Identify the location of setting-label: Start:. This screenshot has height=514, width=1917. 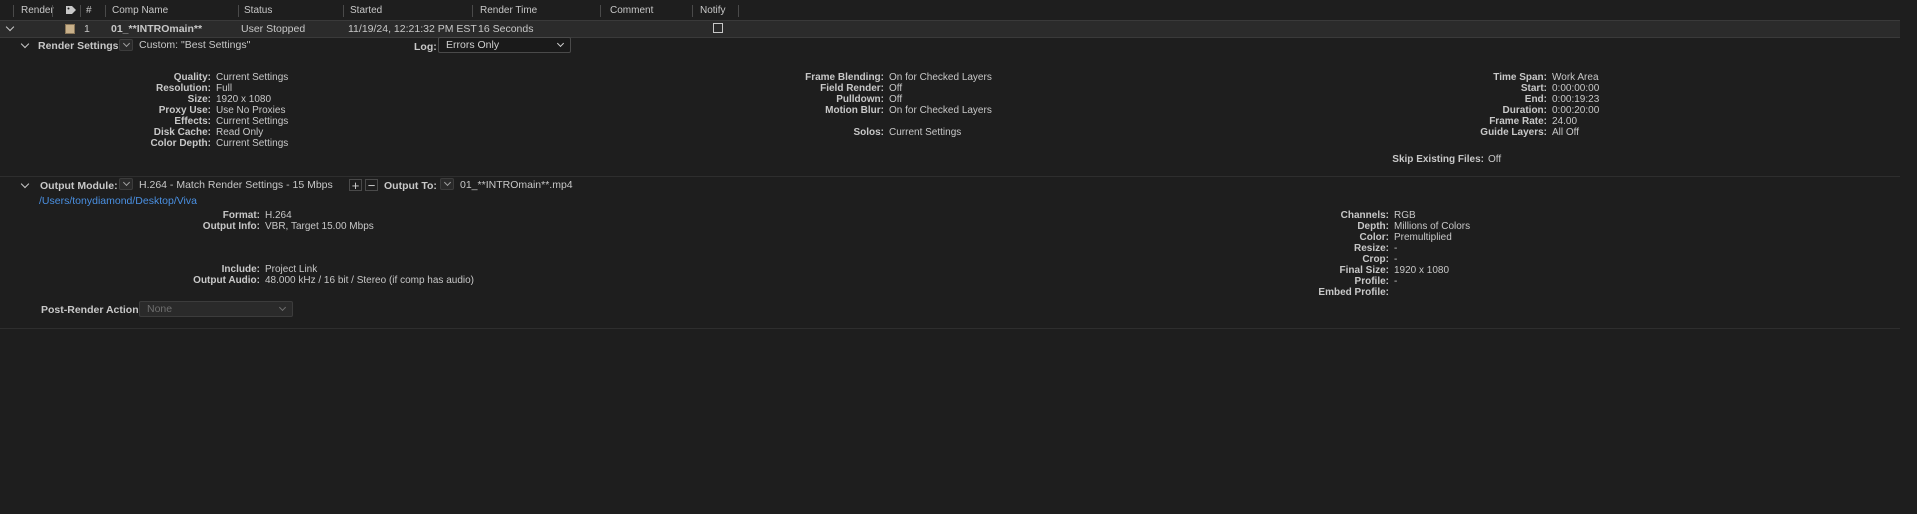
(1533, 88).